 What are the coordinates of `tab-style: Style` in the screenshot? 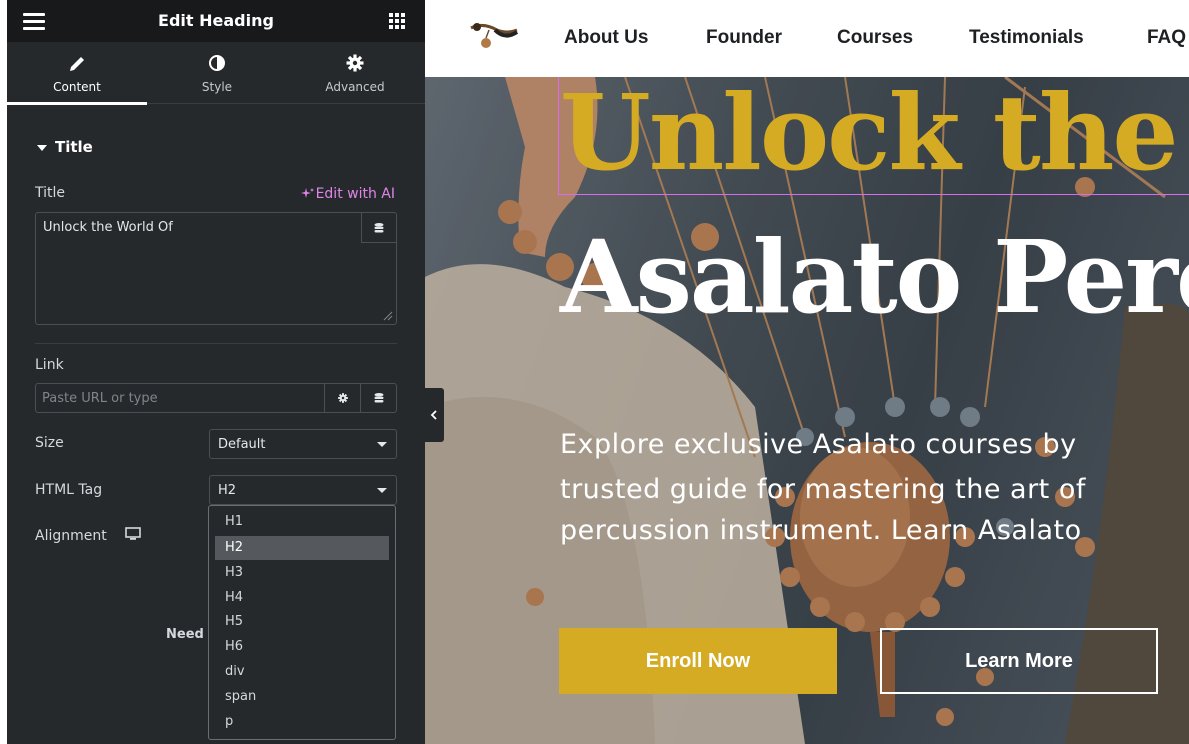 It's located at (217, 73).